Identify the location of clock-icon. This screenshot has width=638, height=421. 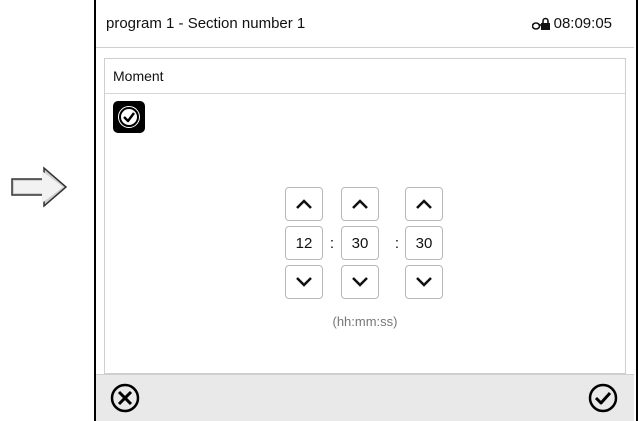
(129, 117).